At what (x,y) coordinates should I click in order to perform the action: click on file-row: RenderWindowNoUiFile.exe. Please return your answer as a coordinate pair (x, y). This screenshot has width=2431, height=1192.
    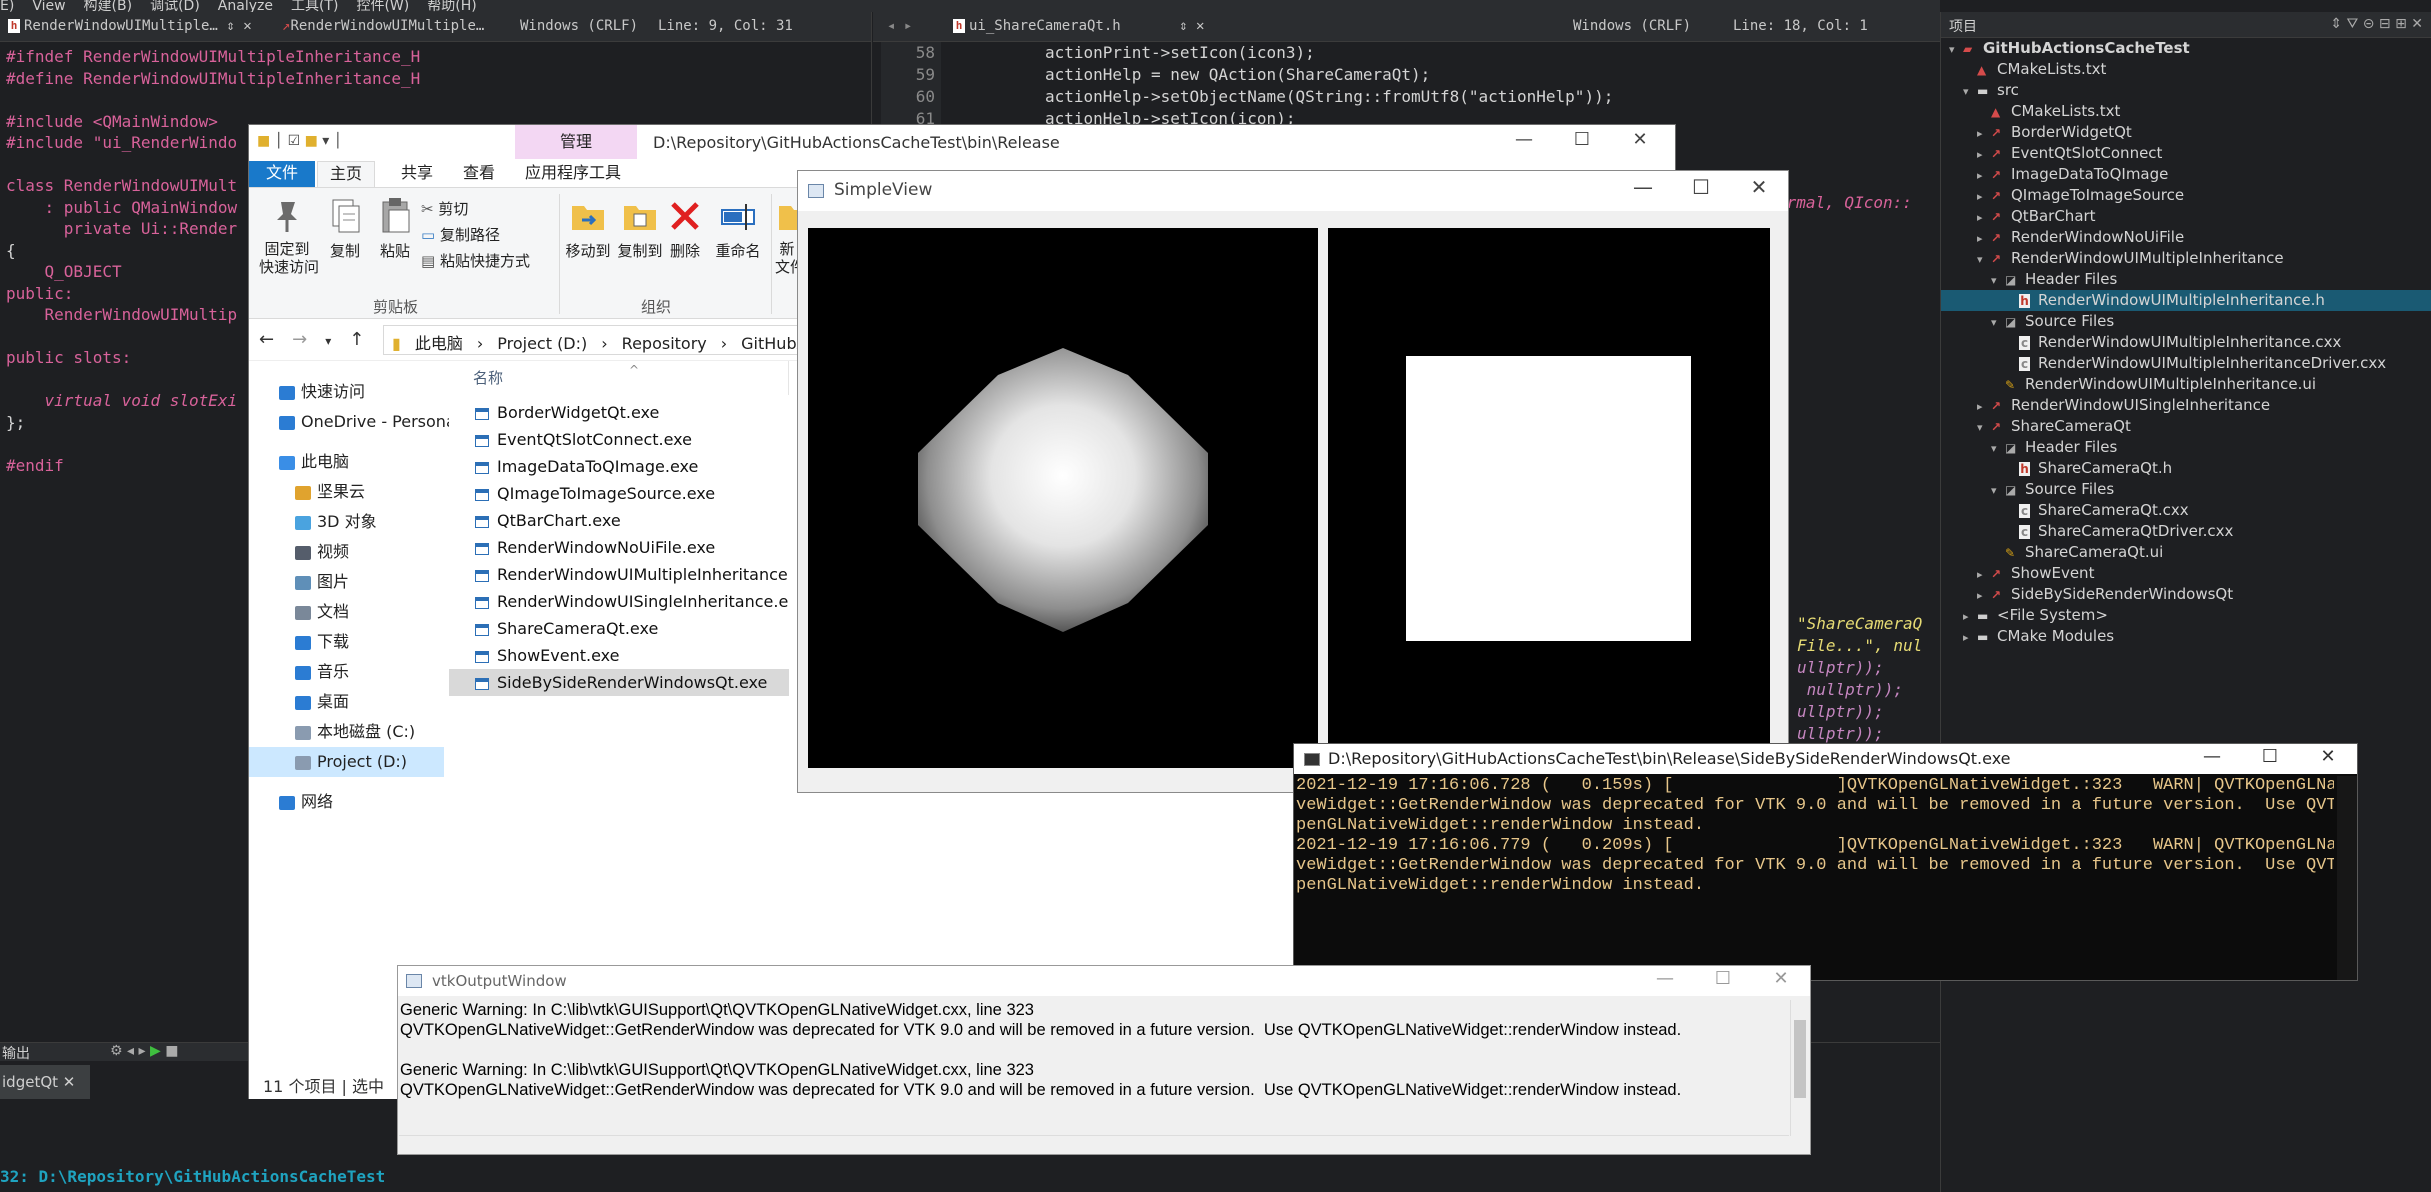
    Looking at the image, I should click on (619, 547).